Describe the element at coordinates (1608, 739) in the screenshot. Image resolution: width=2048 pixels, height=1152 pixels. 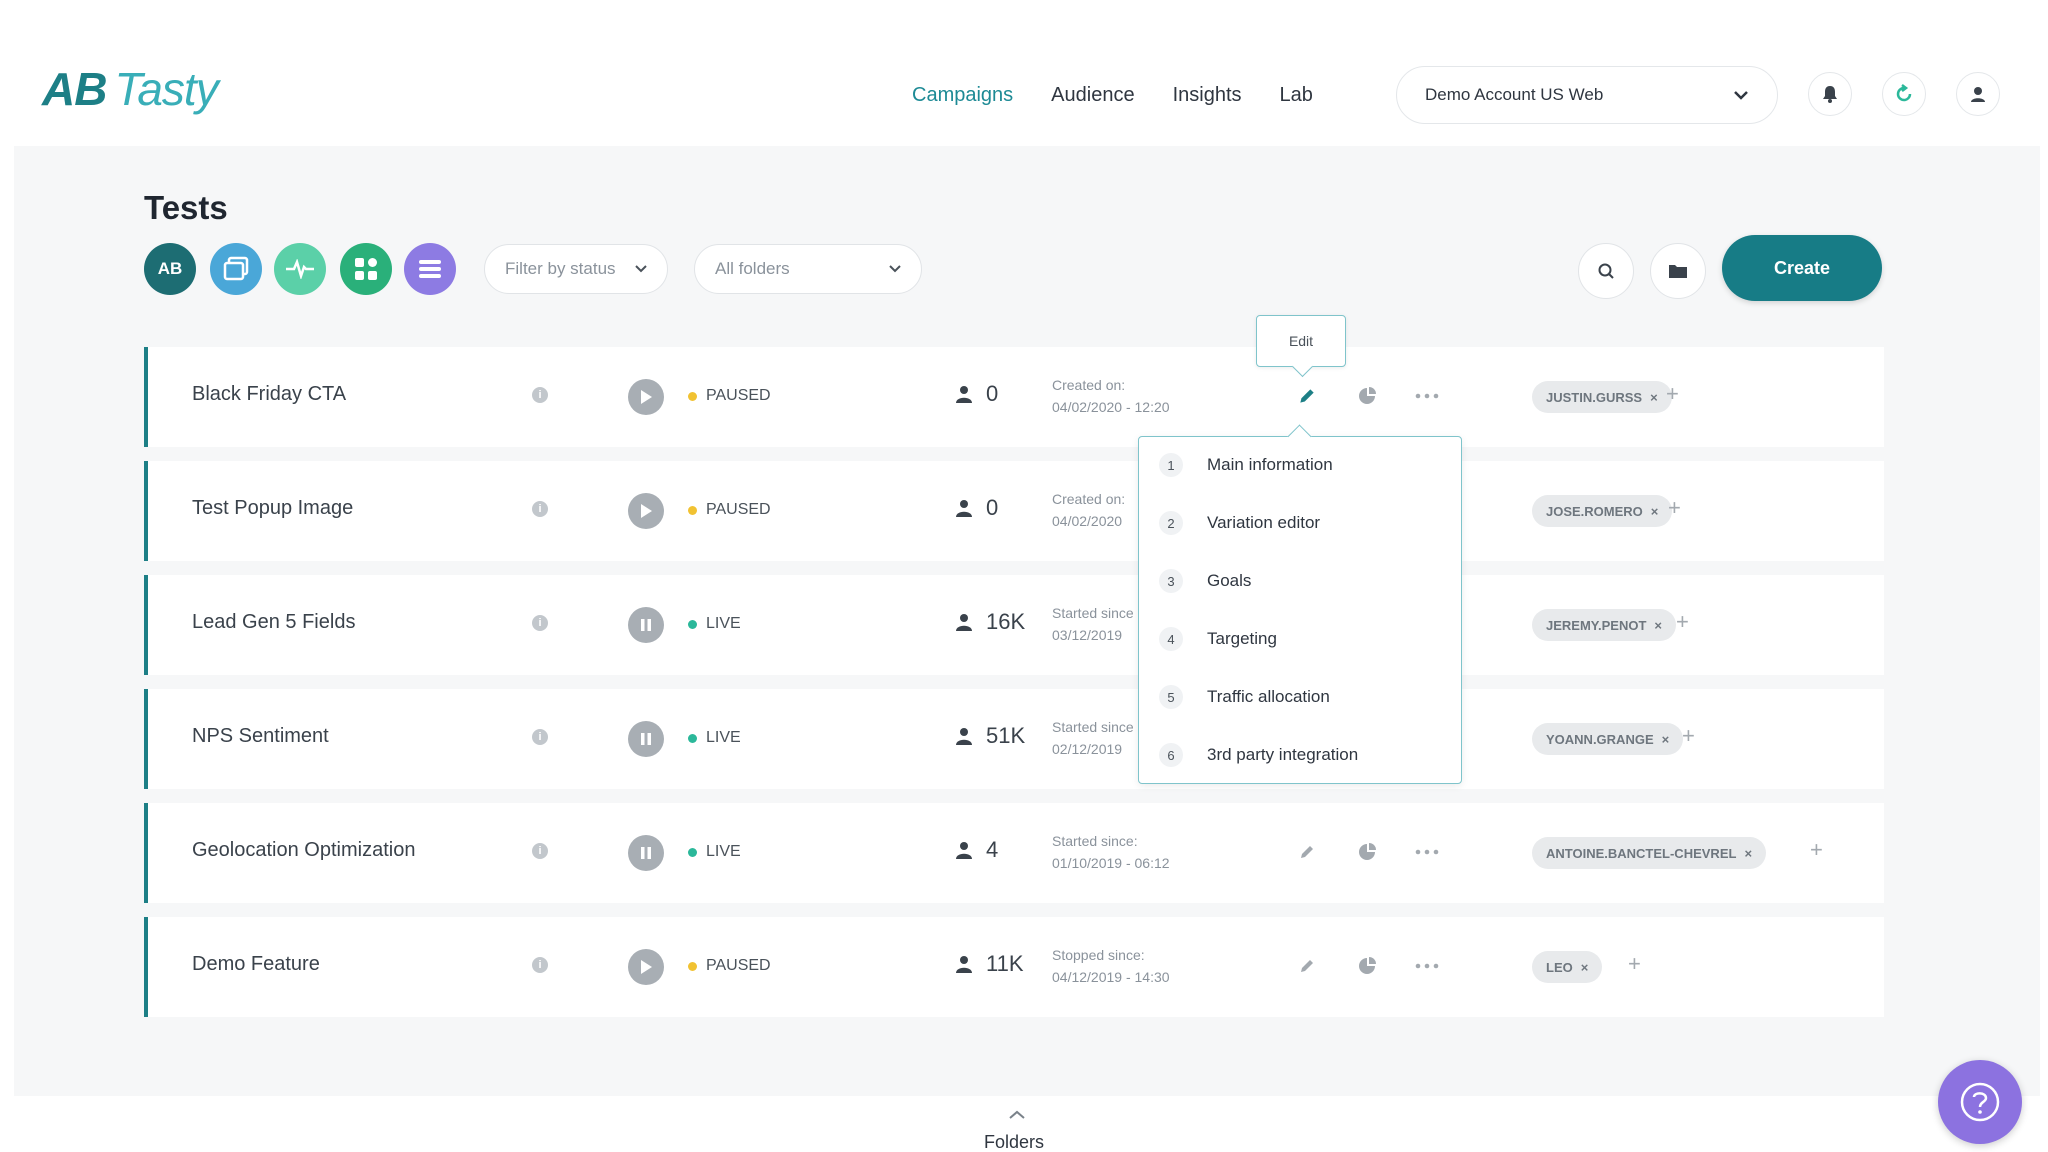
I see `owner-tag: YOANN.GRANGE ×` at that location.